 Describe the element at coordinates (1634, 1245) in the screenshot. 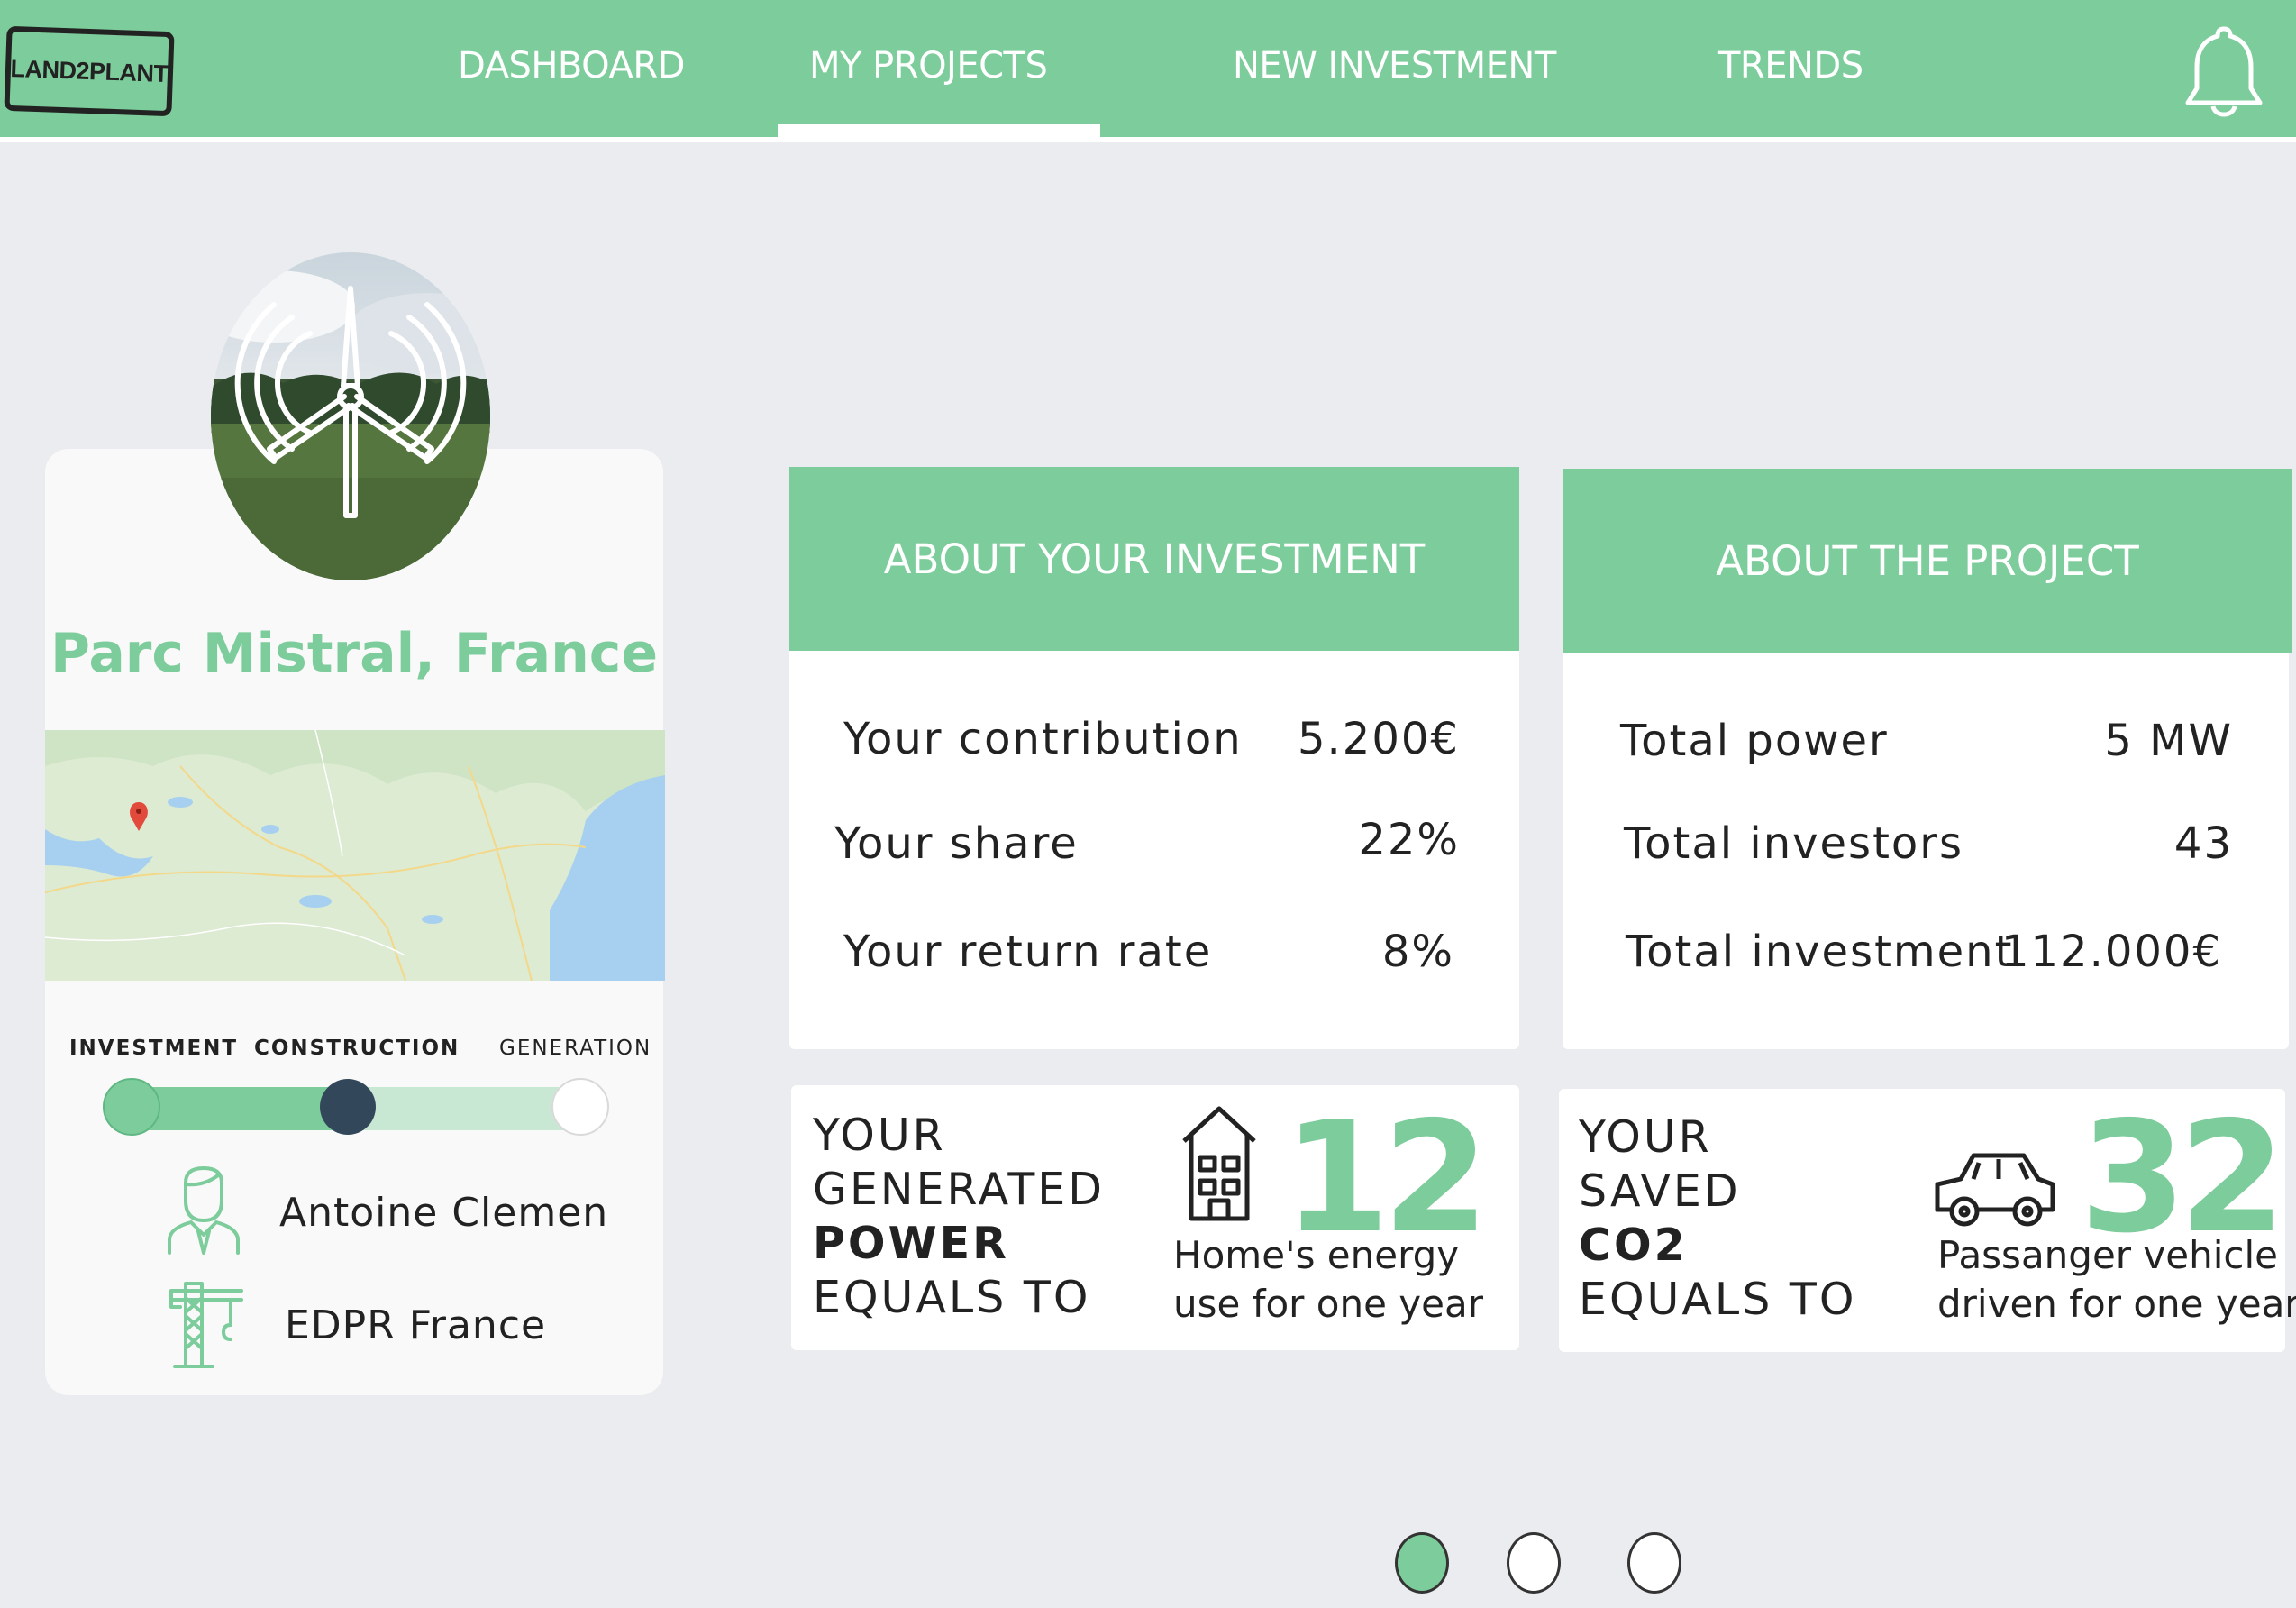

I see `co2-line-3: CO2` at that location.